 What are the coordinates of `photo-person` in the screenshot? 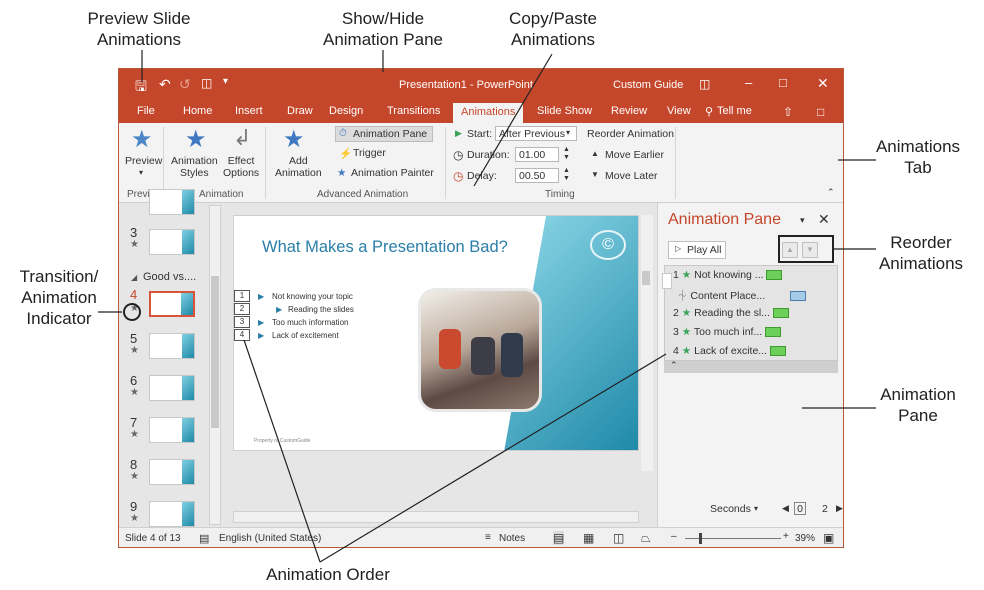 It's located at (450, 349).